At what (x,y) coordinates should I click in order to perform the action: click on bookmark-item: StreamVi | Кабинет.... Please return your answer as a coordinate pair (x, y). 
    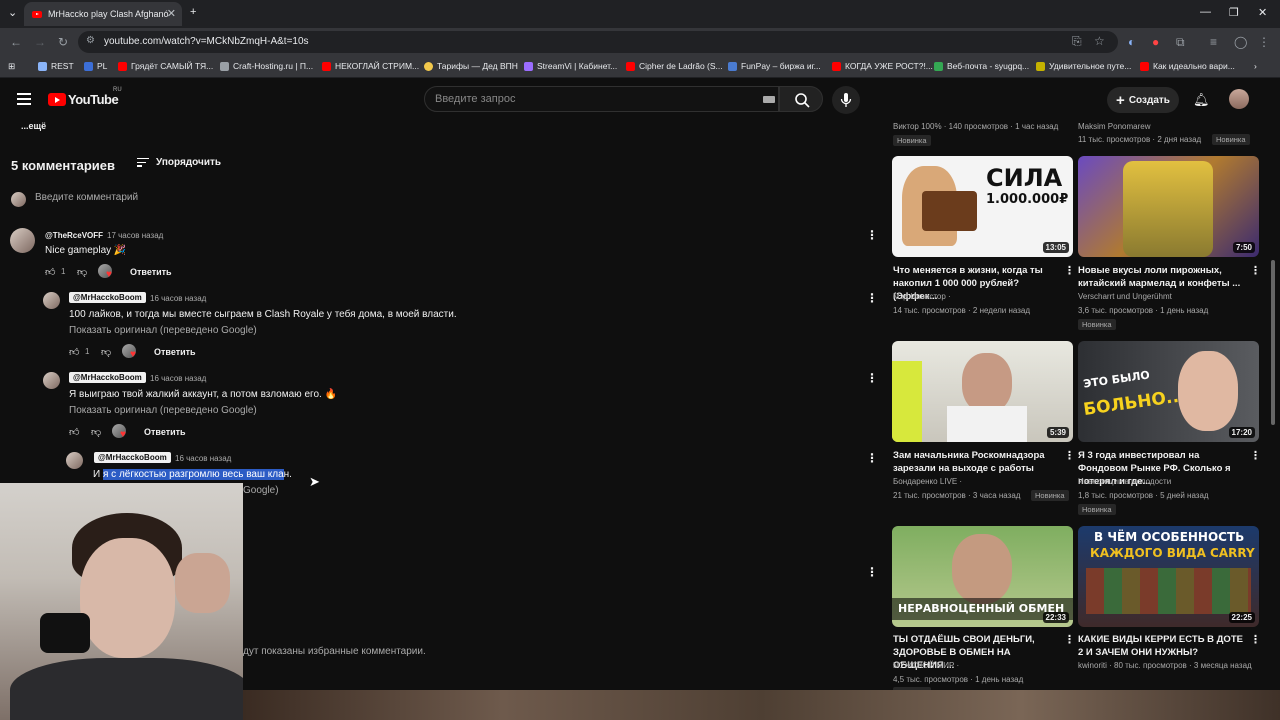
    Looking at the image, I should click on (570, 66).